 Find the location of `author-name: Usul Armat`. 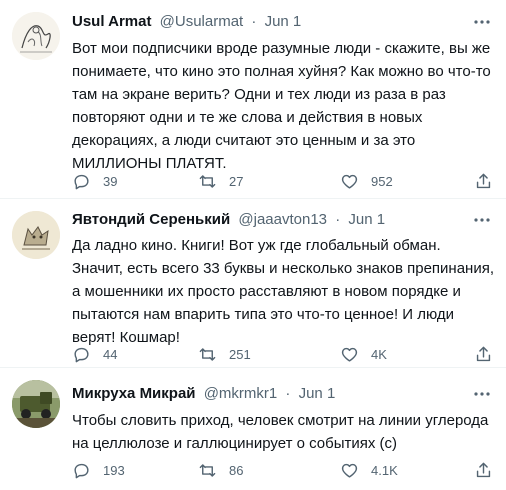

author-name: Usul Armat is located at coordinates (111, 21).